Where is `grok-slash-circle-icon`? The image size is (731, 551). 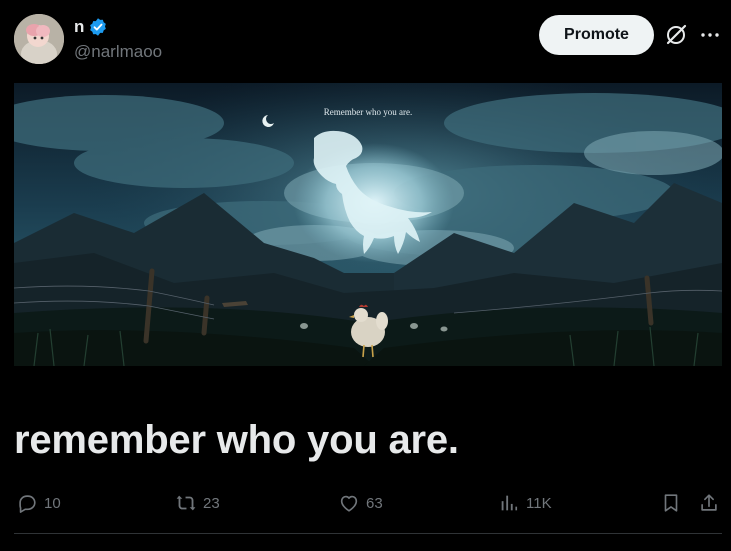 grok-slash-circle-icon is located at coordinates (676, 35).